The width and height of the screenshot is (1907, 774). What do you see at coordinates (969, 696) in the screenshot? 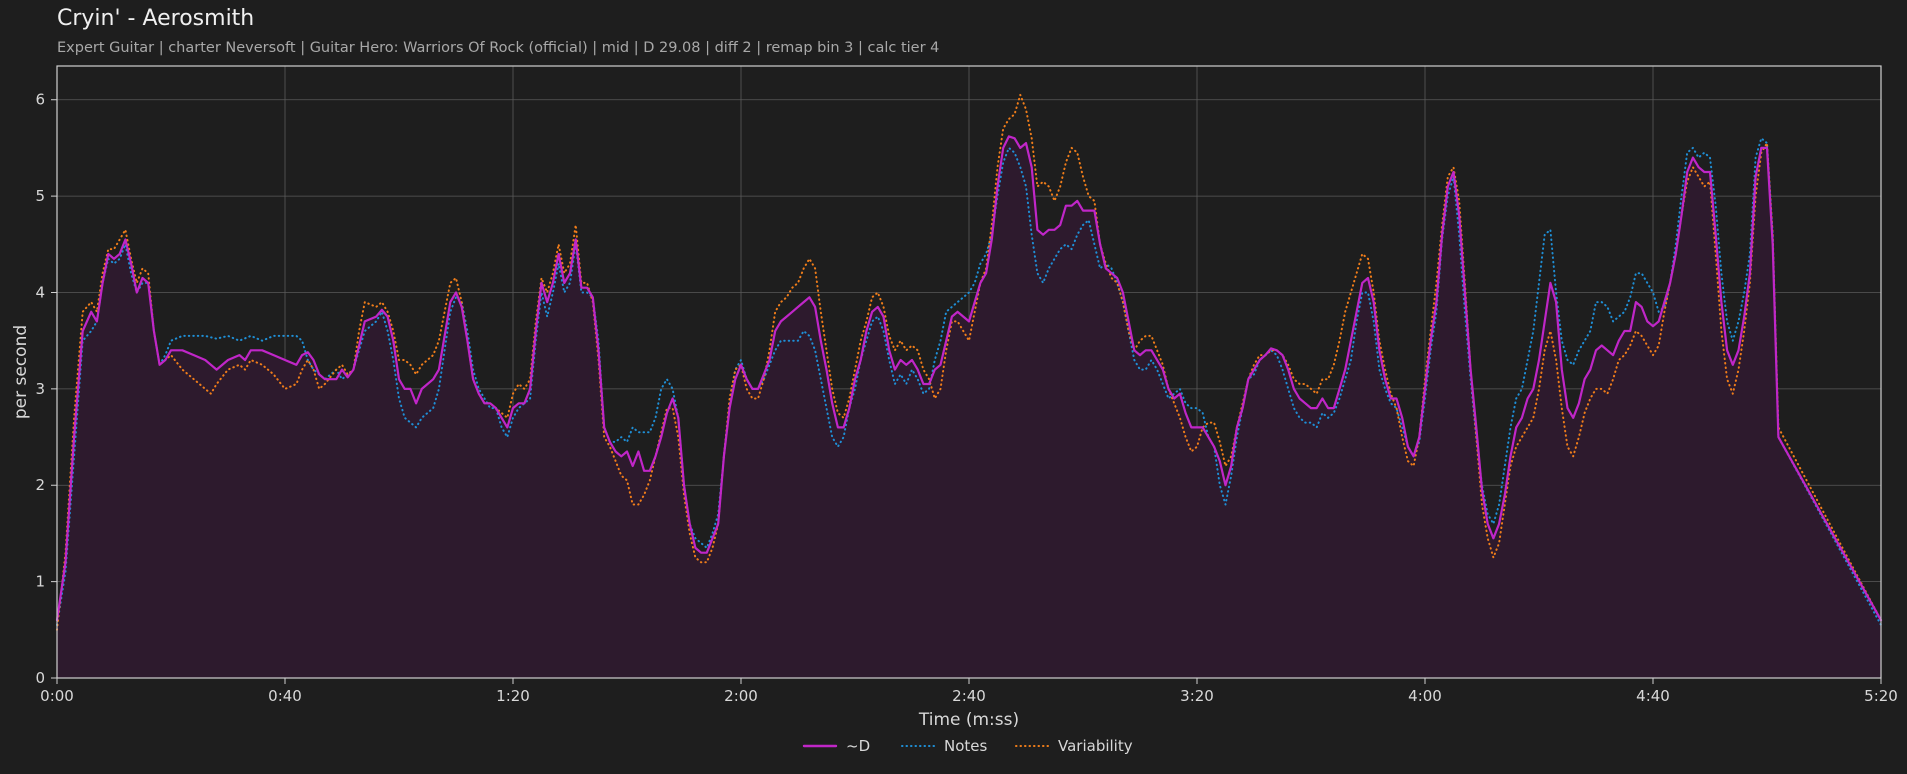
I see `x-tick-label: 2:40` at bounding box center [969, 696].